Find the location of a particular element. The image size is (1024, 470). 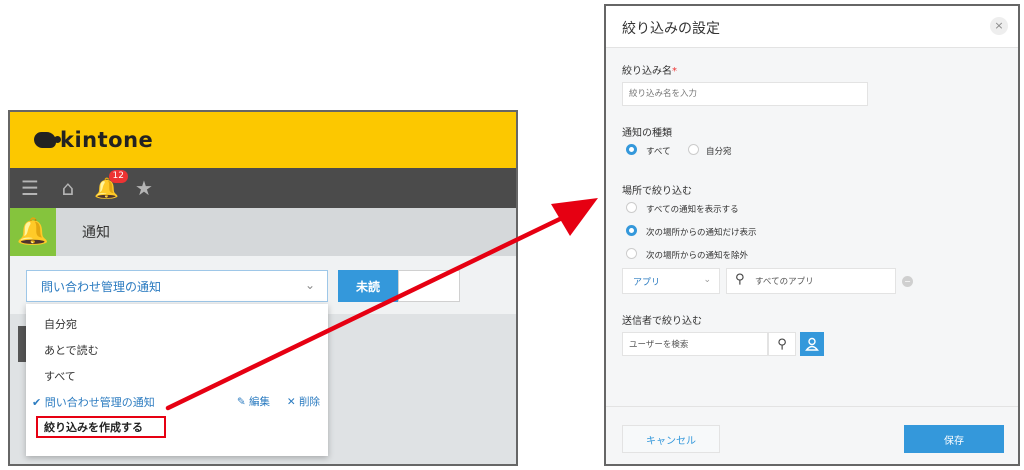

close-icon: × is located at coordinates (999, 26).